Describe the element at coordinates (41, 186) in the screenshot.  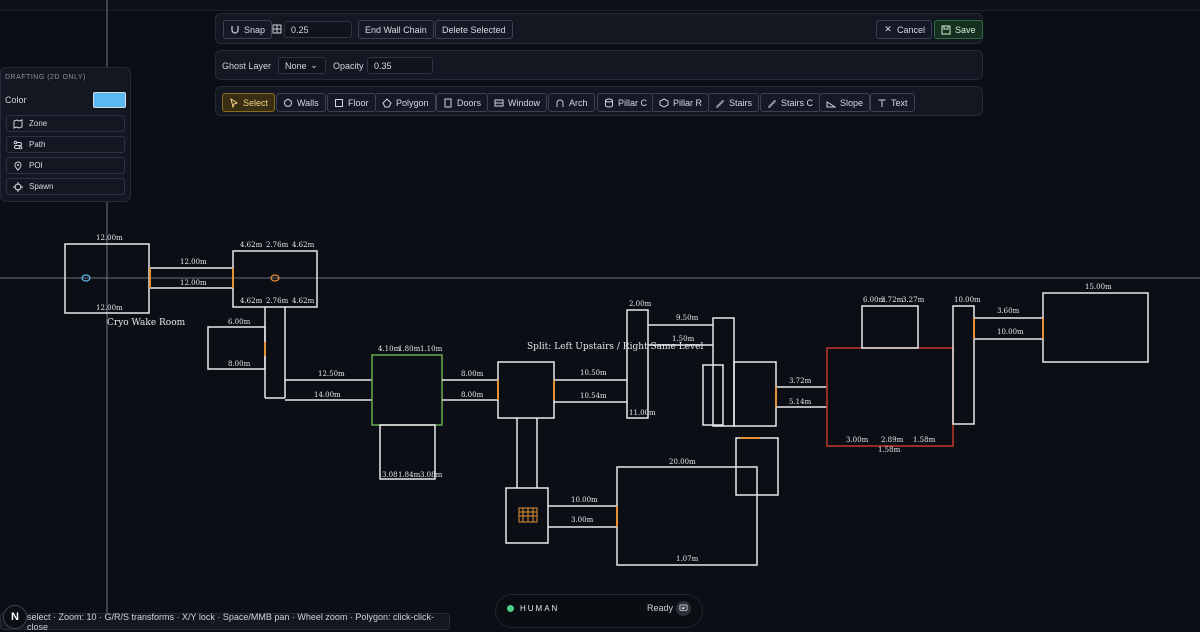
I see `drafting-item-label: Spawn` at that location.